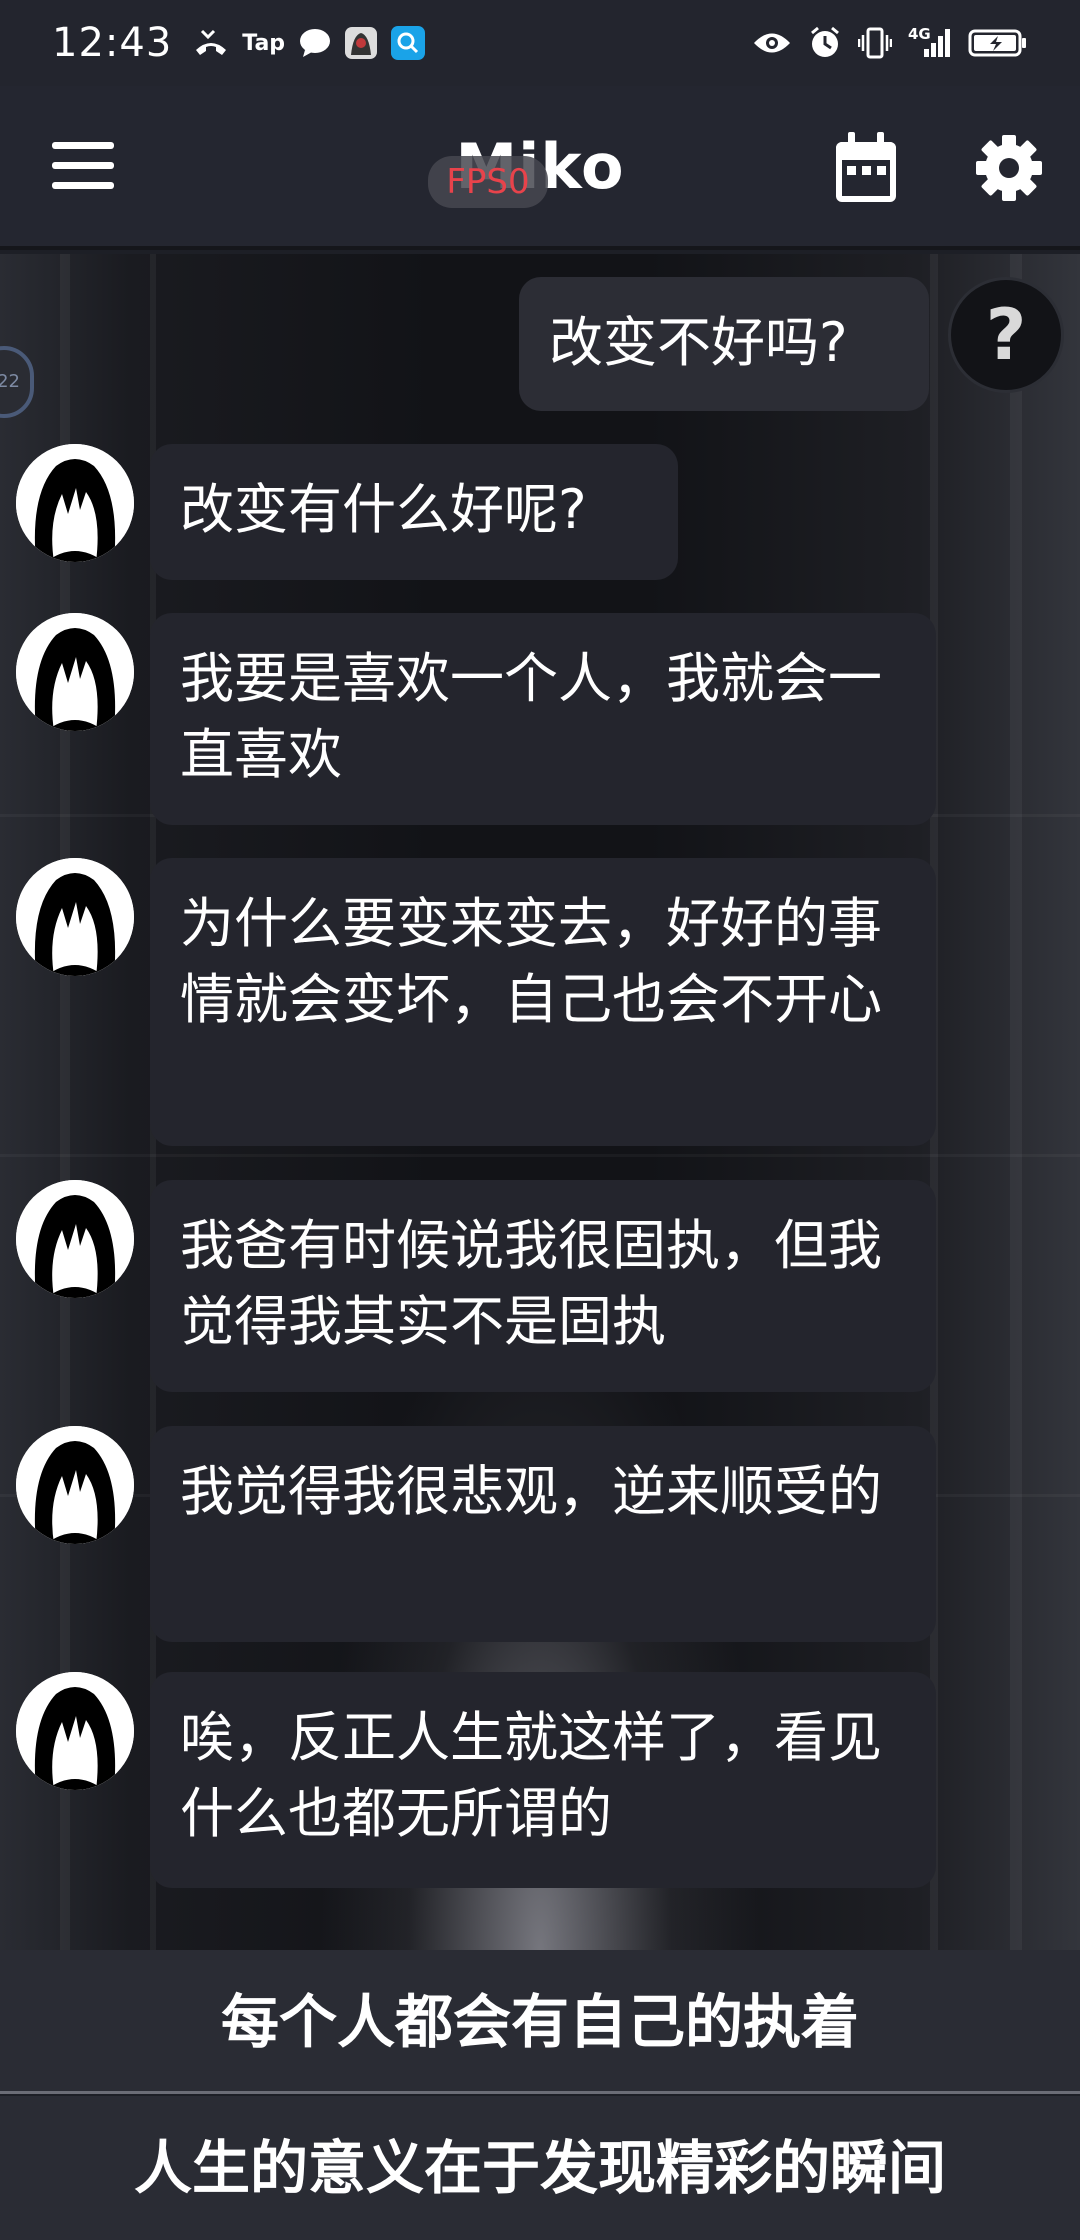  What do you see at coordinates (919, 34) in the screenshot?
I see `network-type-label: 4G` at bounding box center [919, 34].